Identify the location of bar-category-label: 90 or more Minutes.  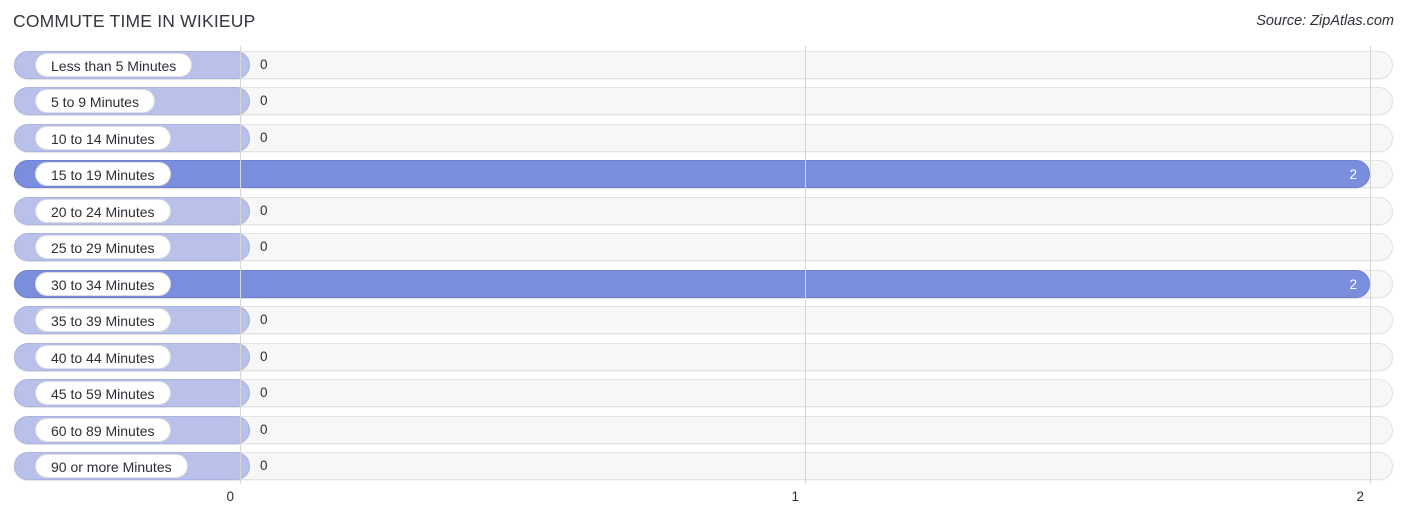
(111, 465).